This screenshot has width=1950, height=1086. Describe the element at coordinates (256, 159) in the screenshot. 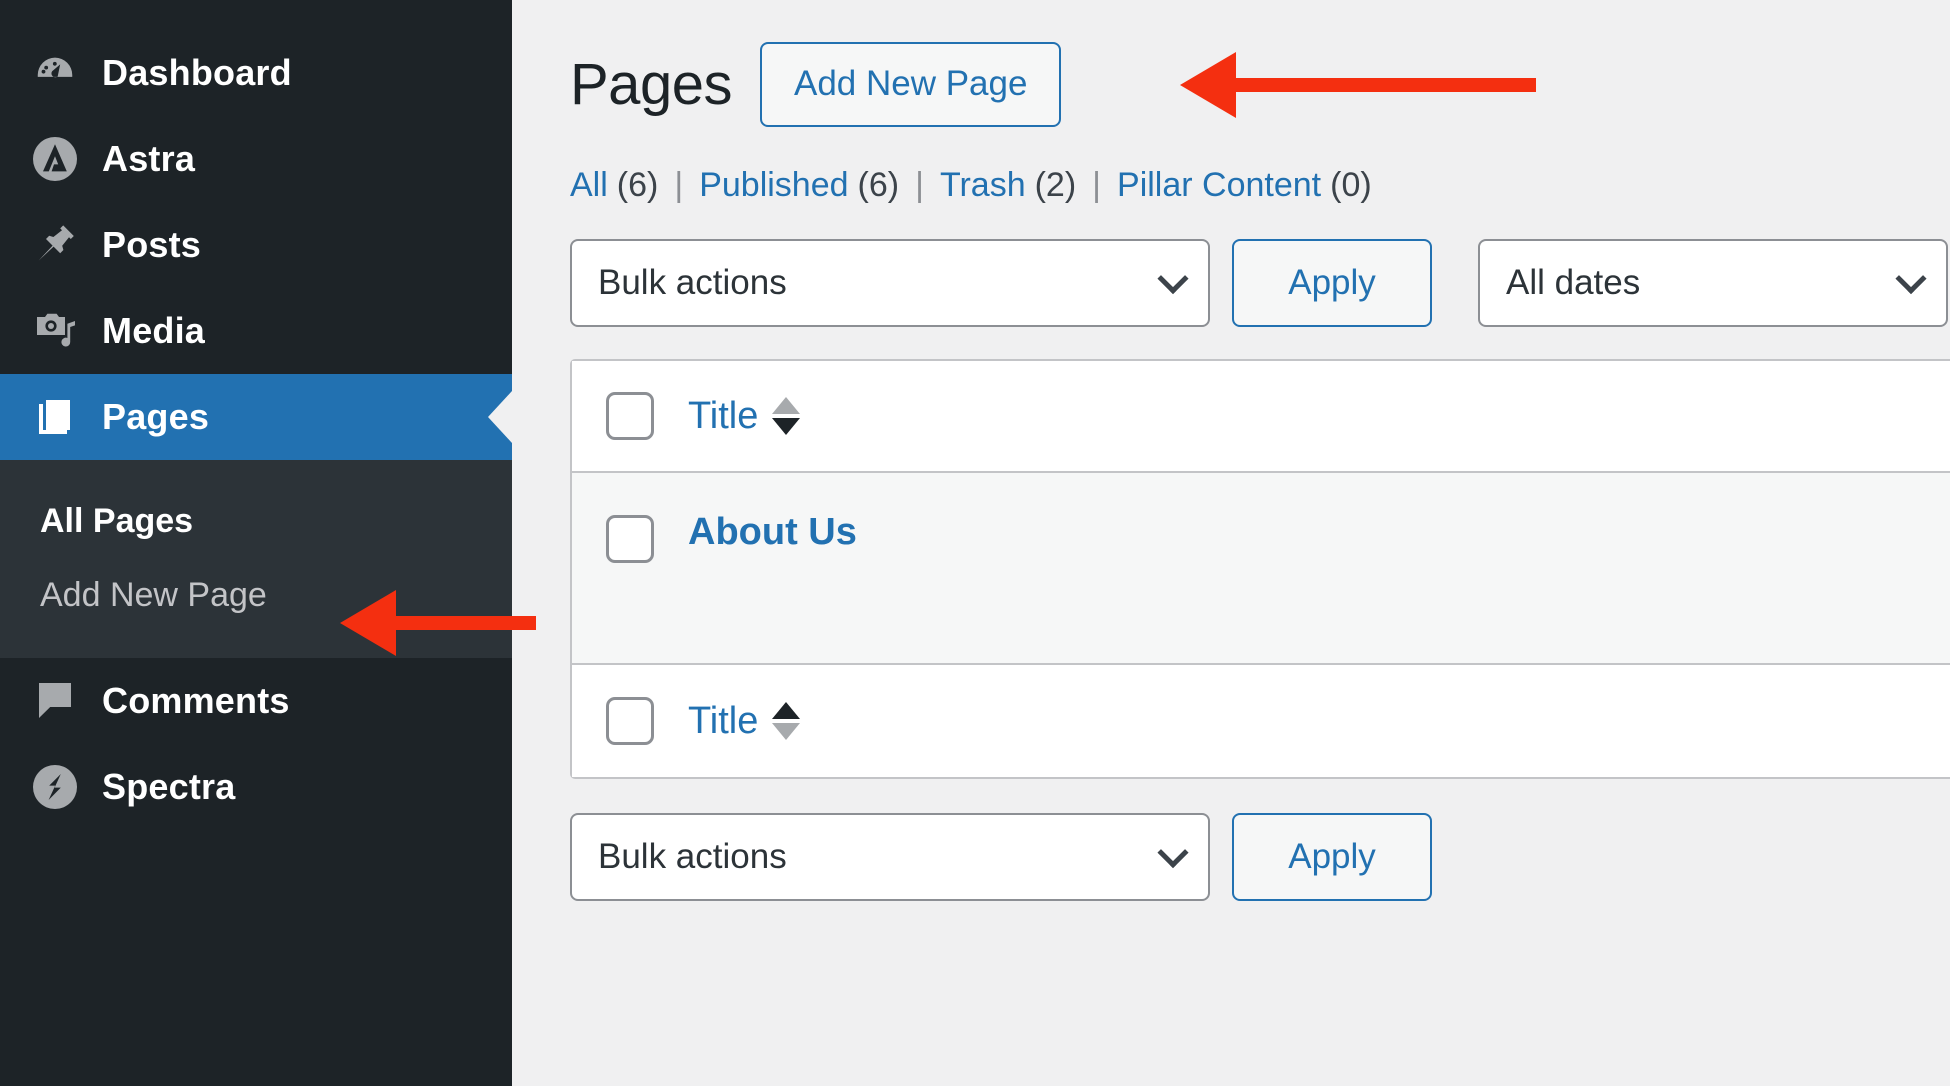

I see `sidebar-item-astra: Astra` at that location.